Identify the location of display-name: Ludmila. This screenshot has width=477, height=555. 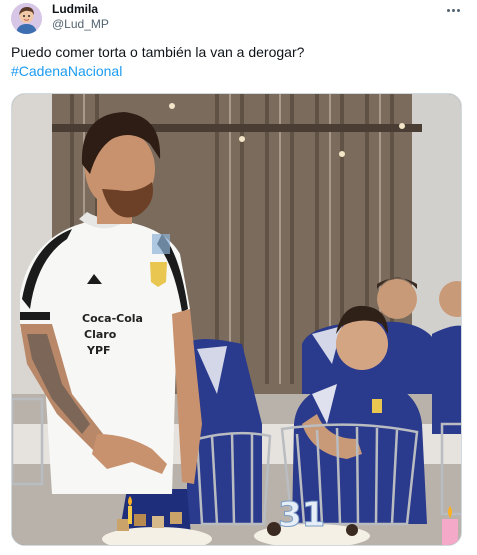
(80, 9).